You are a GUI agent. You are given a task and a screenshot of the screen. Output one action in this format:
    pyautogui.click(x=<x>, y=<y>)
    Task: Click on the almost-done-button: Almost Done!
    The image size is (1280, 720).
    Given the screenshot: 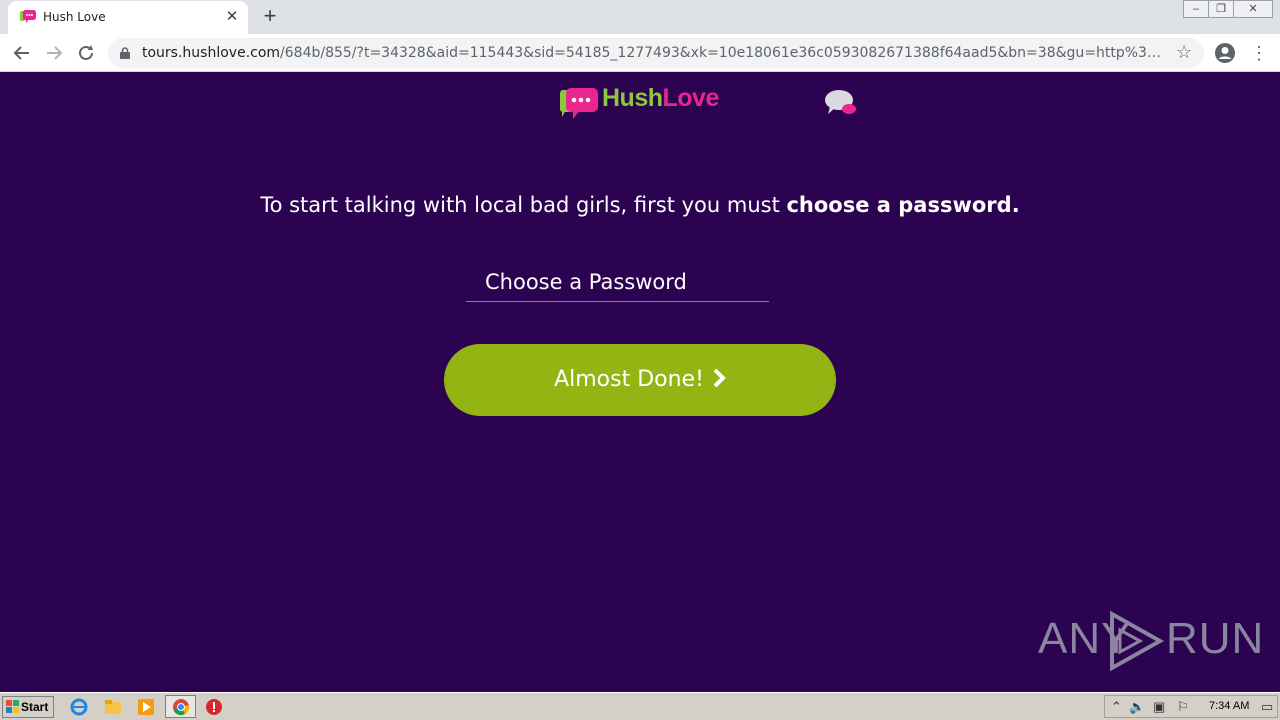 What is the action you would take?
    pyautogui.click(x=640, y=380)
    